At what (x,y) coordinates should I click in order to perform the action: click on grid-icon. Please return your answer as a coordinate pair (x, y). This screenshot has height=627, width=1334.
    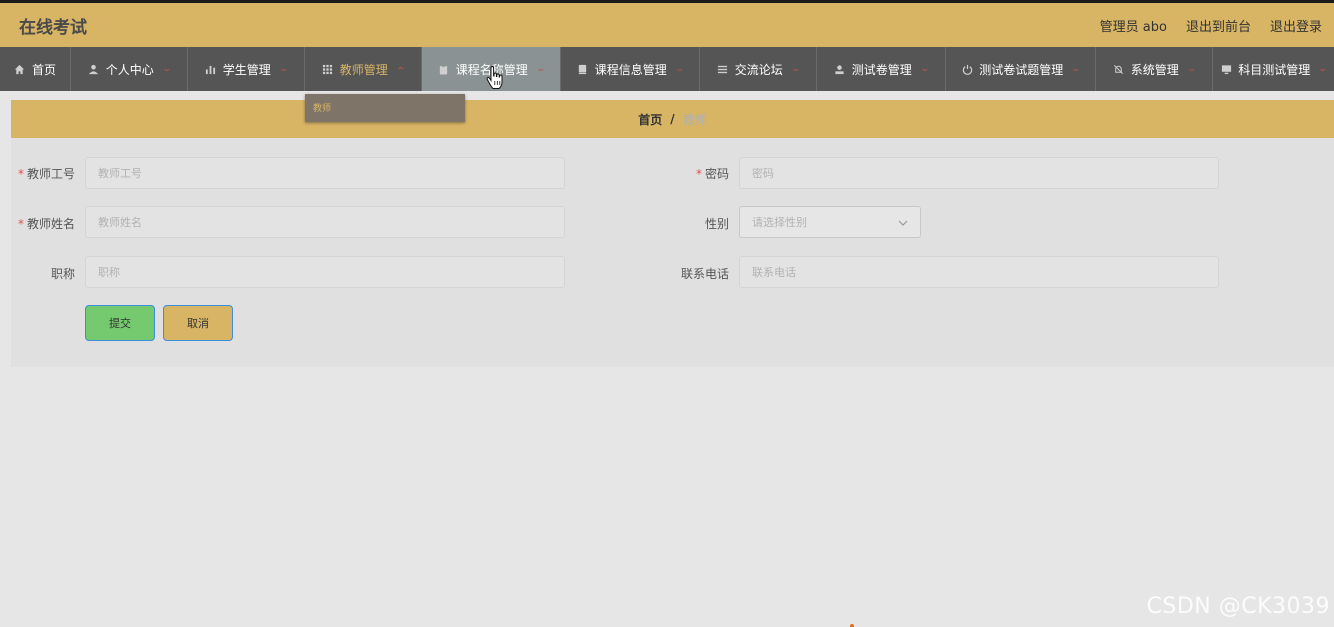
    Looking at the image, I should click on (328, 69).